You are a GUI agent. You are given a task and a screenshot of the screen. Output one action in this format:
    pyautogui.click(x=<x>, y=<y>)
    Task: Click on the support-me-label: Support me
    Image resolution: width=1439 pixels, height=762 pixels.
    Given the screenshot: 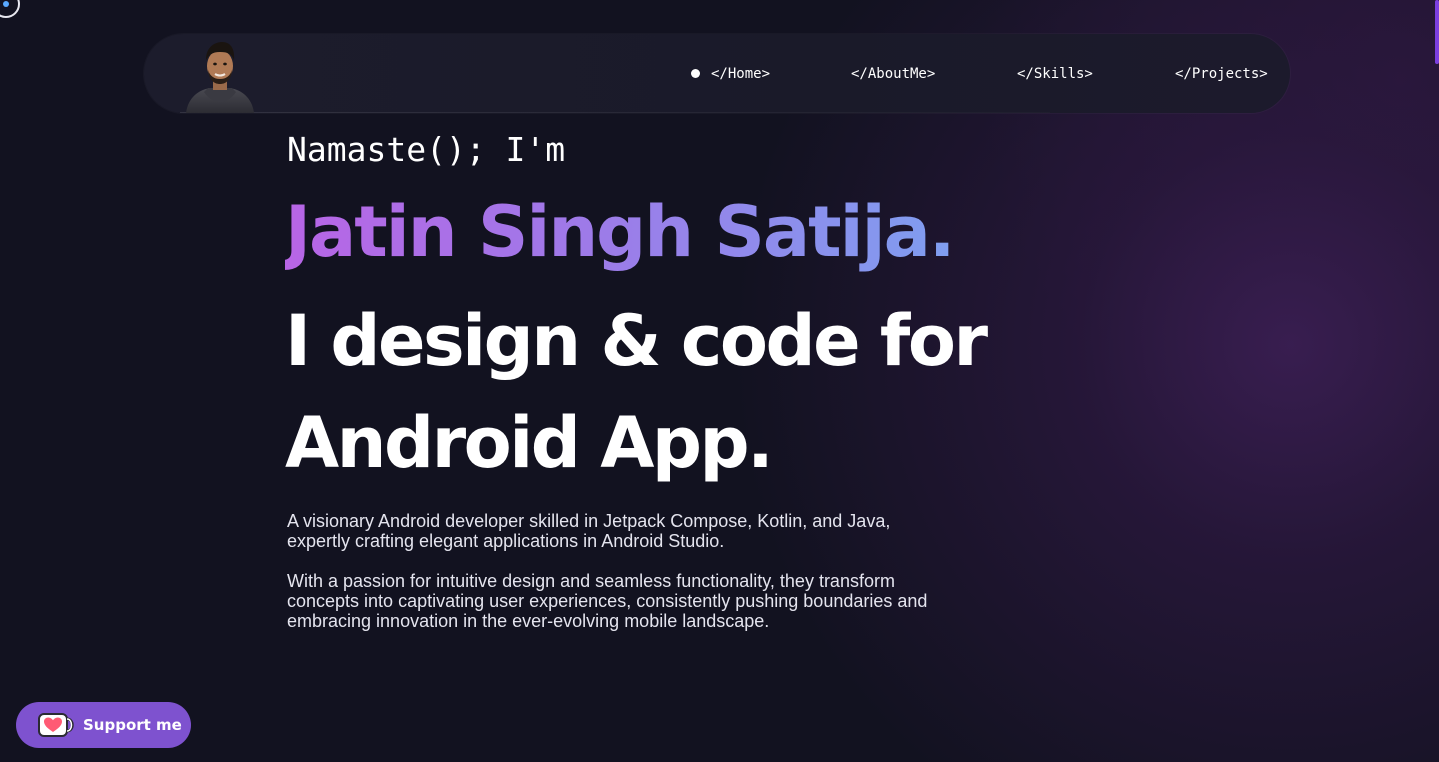 What is the action you would take?
    pyautogui.click(x=132, y=725)
    